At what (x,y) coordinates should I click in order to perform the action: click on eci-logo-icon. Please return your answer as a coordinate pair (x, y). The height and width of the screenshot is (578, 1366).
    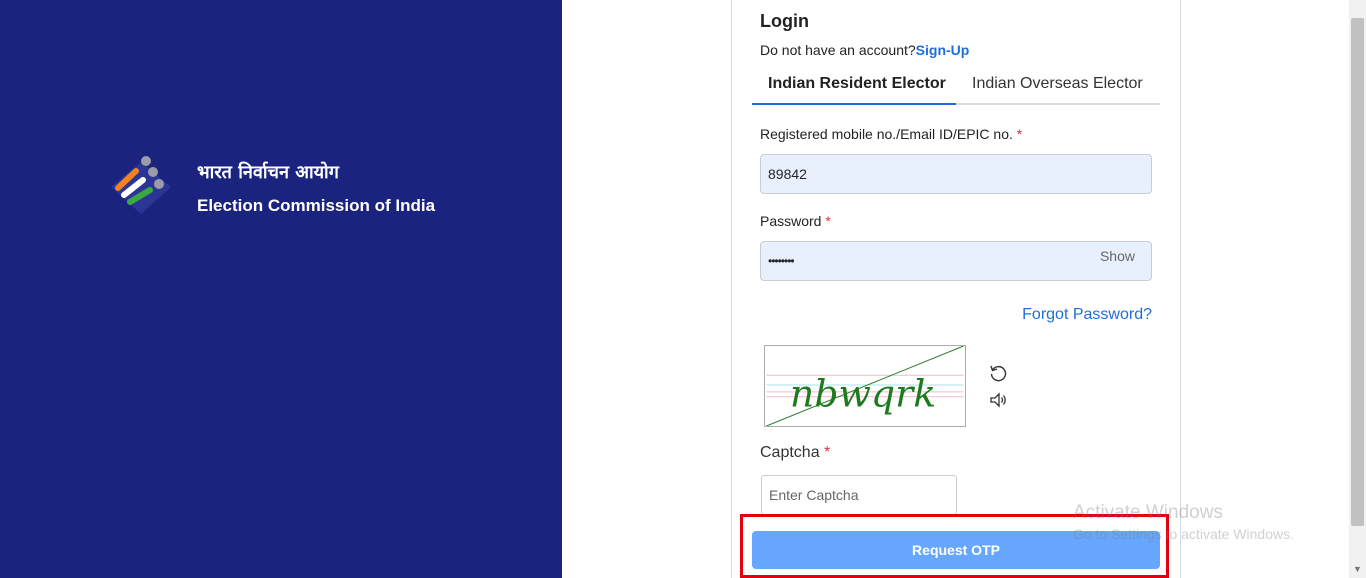
    Looking at the image, I should click on (141, 185).